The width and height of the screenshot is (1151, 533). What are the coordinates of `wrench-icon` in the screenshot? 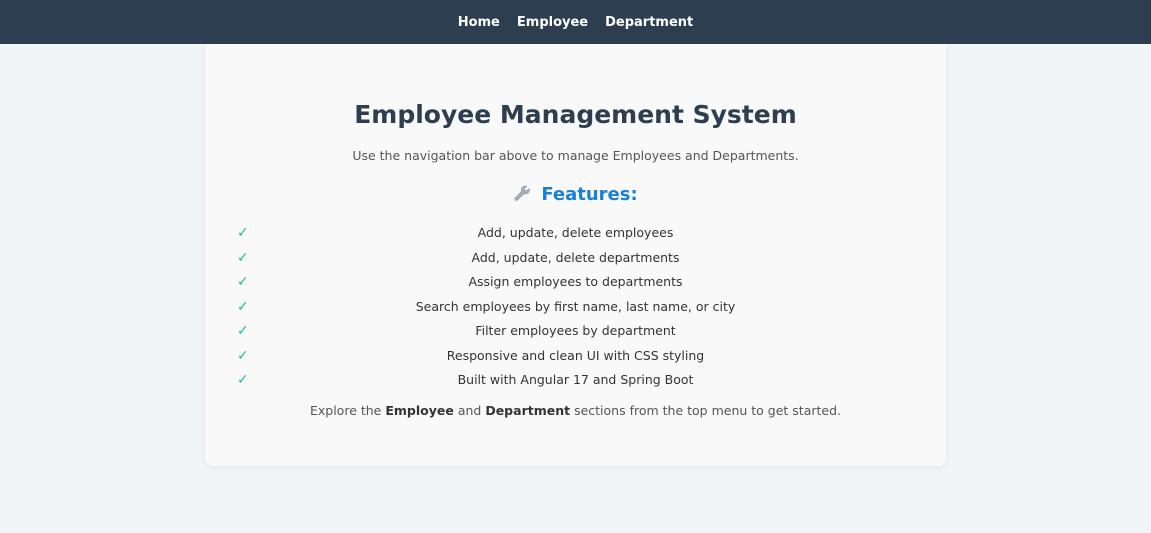 It's located at (522, 193).